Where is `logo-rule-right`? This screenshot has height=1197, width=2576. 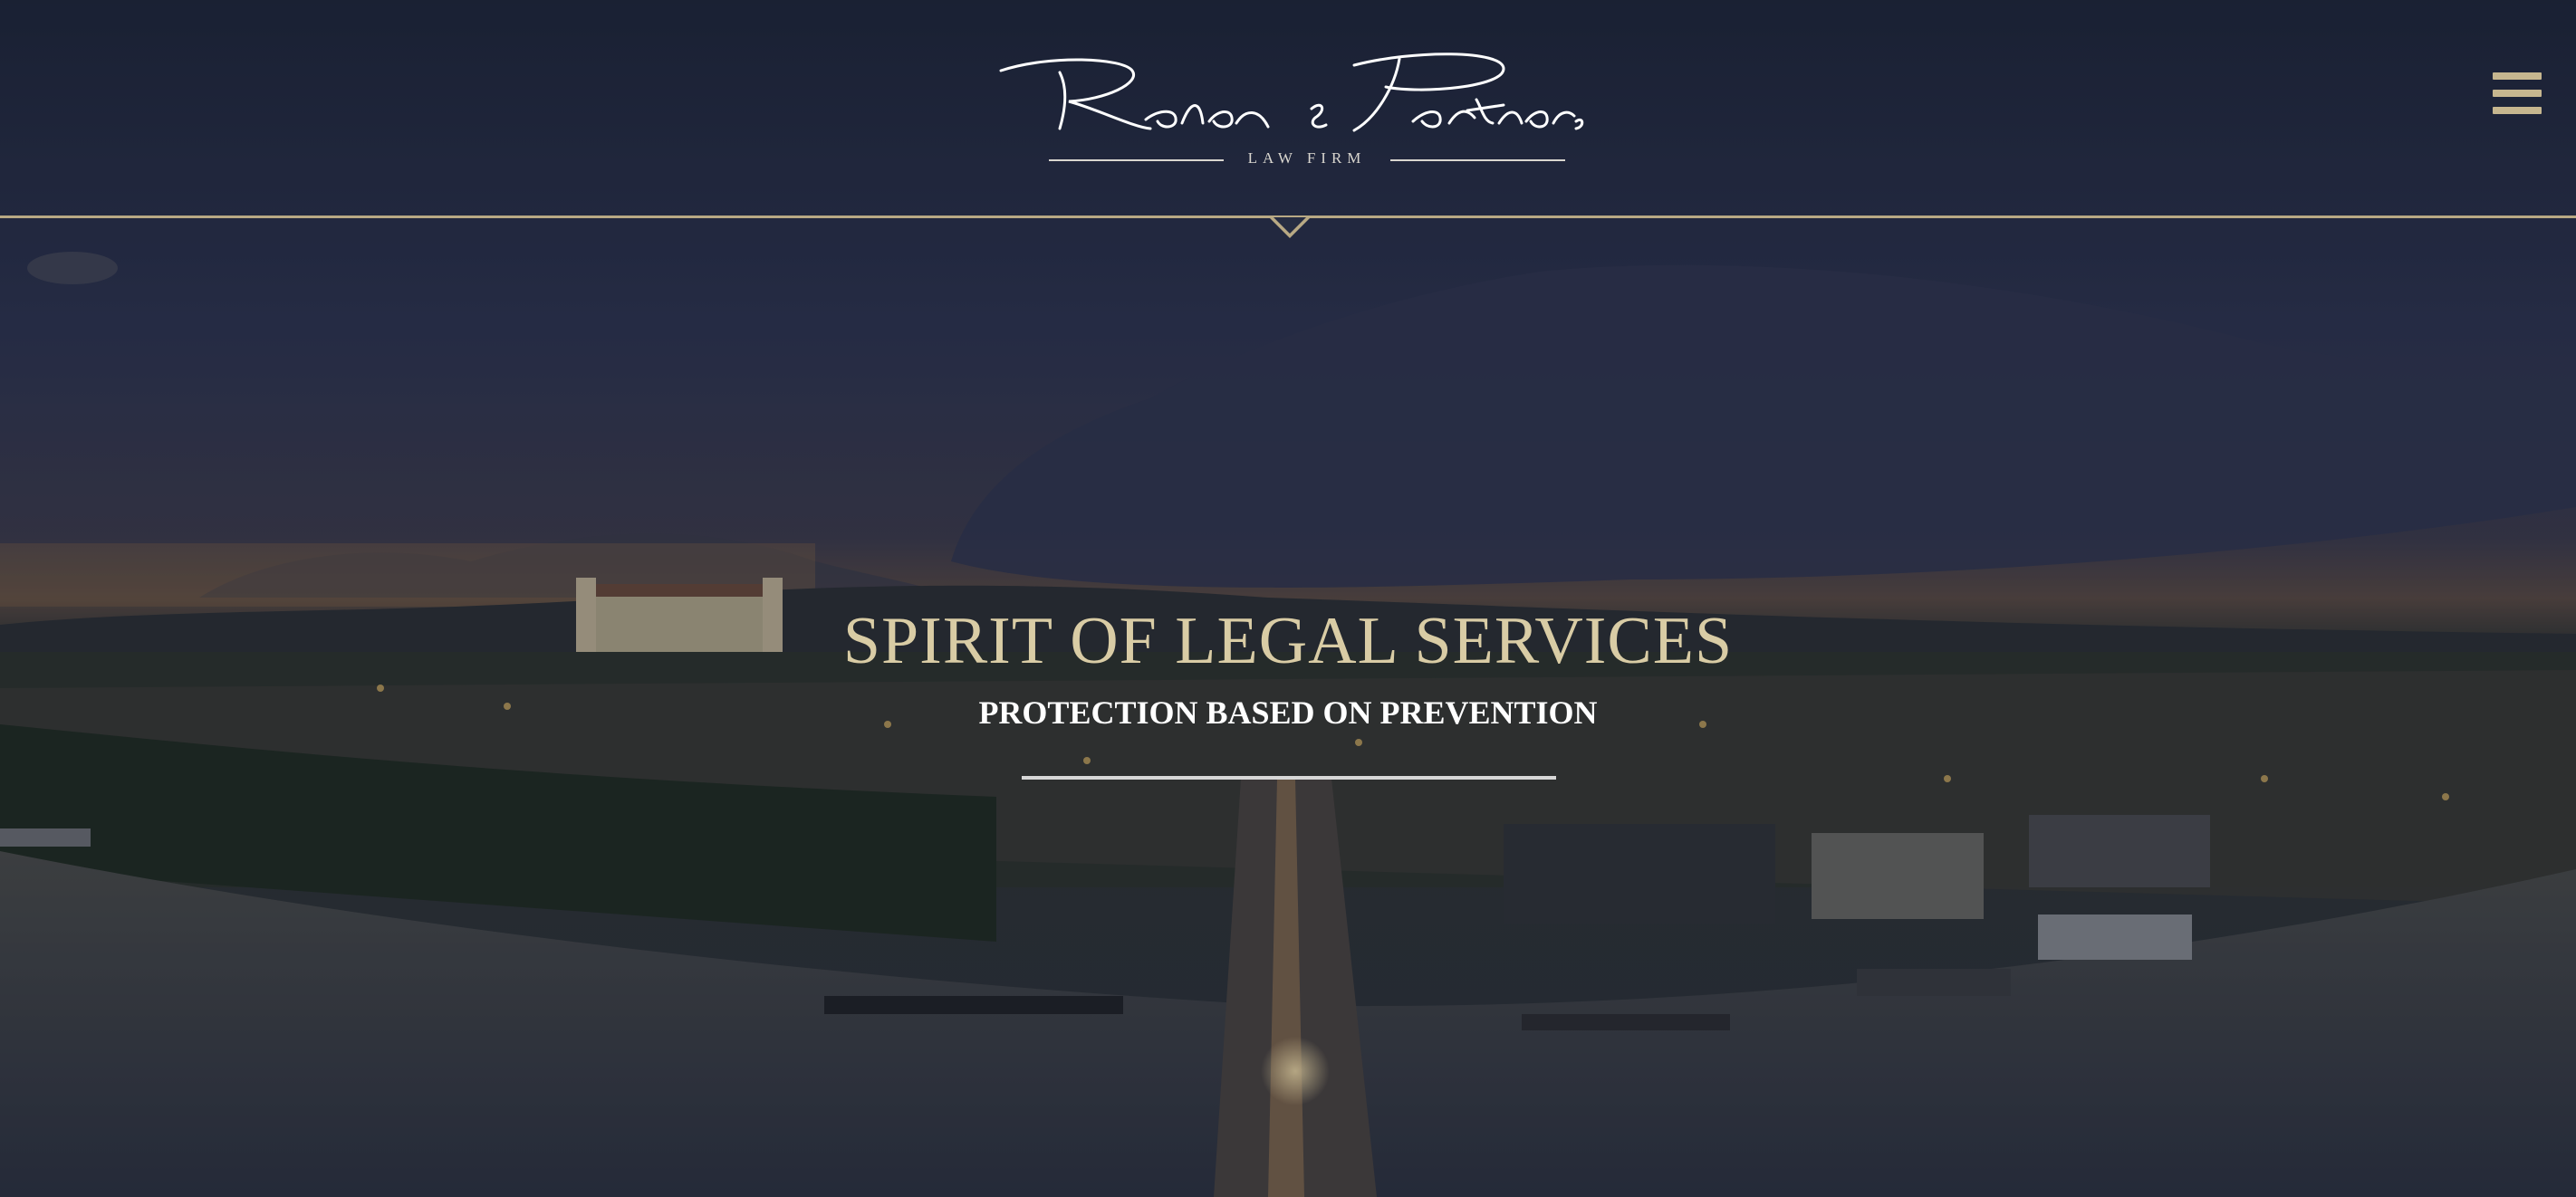
logo-rule-right is located at coordinates (1477, 160).